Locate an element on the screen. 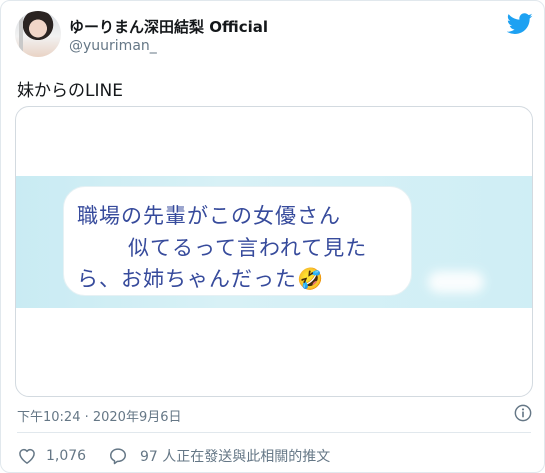  heart-icon is located at coordinates (27, 456).